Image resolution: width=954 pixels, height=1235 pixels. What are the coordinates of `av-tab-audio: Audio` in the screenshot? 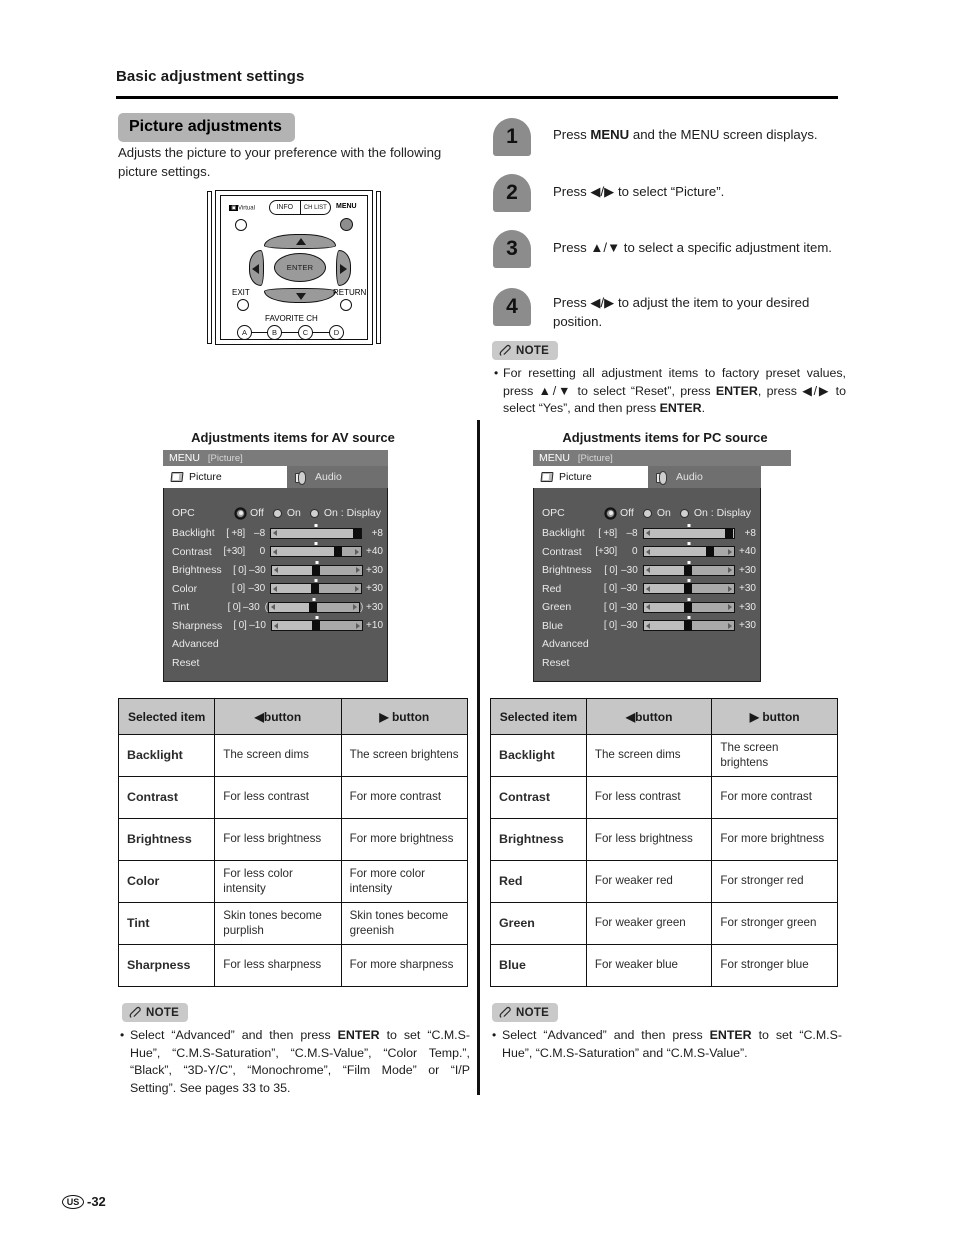 It's located at (337, 477).